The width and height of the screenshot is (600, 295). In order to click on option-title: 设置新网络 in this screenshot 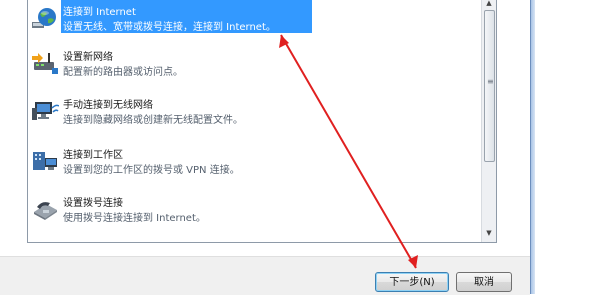, I will do `click(88, 57)`.